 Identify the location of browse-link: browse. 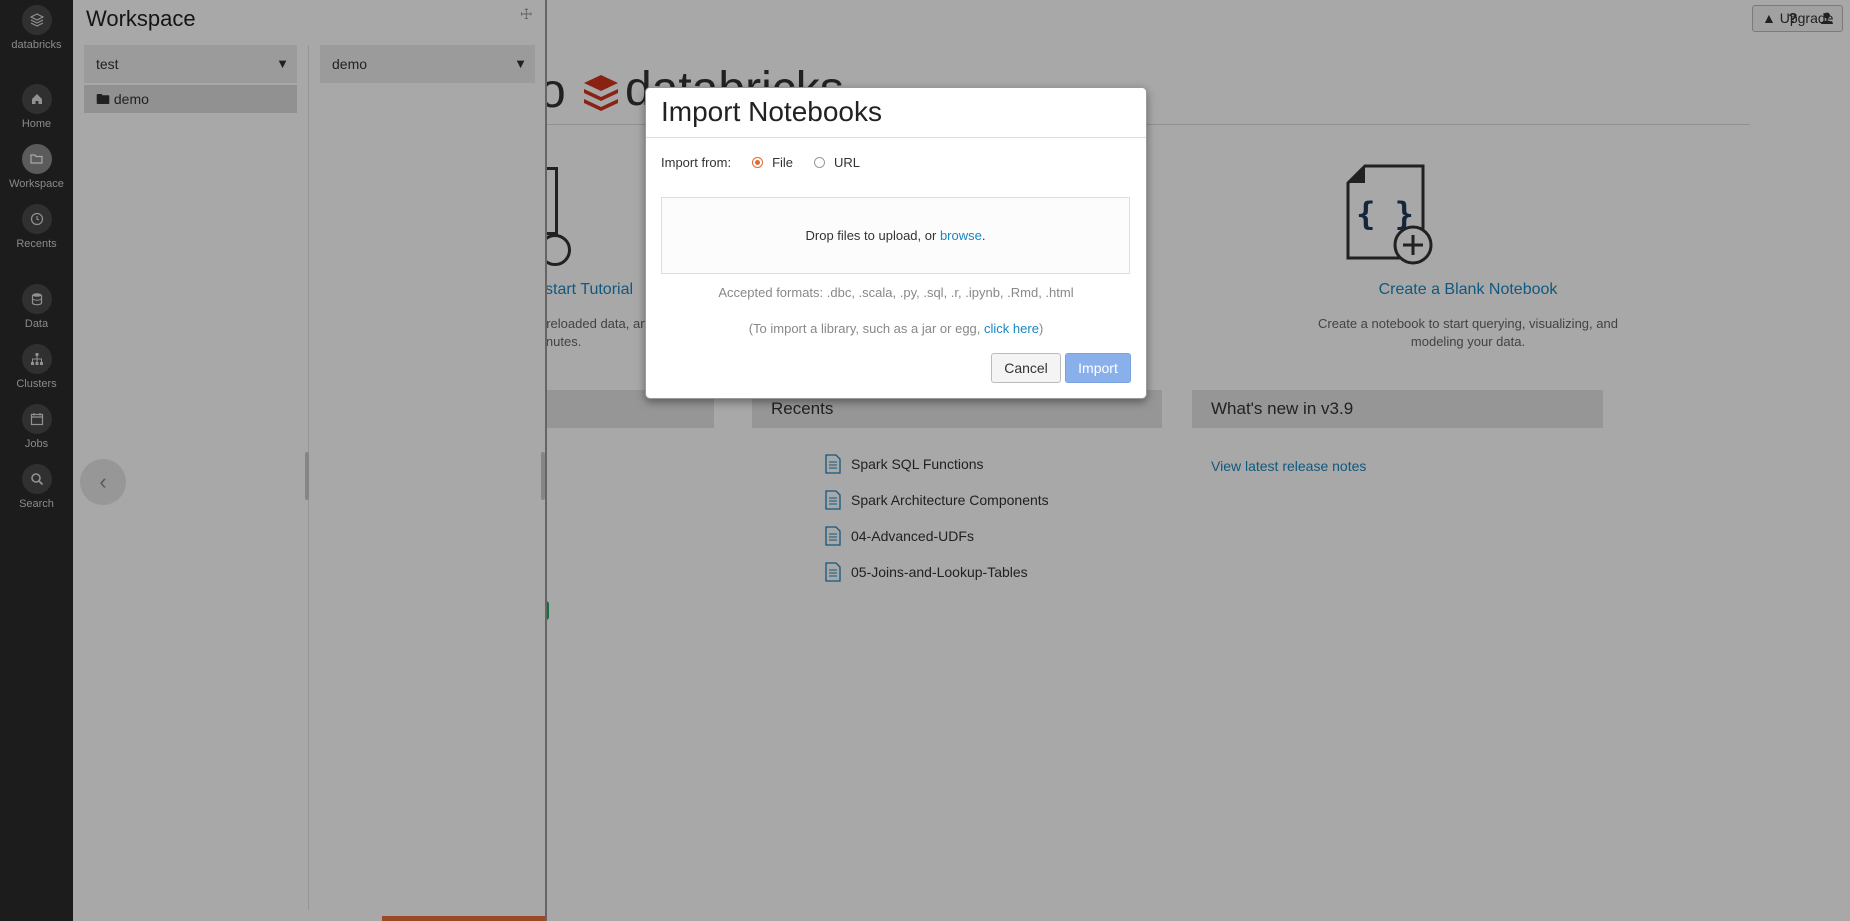
(961, 235).